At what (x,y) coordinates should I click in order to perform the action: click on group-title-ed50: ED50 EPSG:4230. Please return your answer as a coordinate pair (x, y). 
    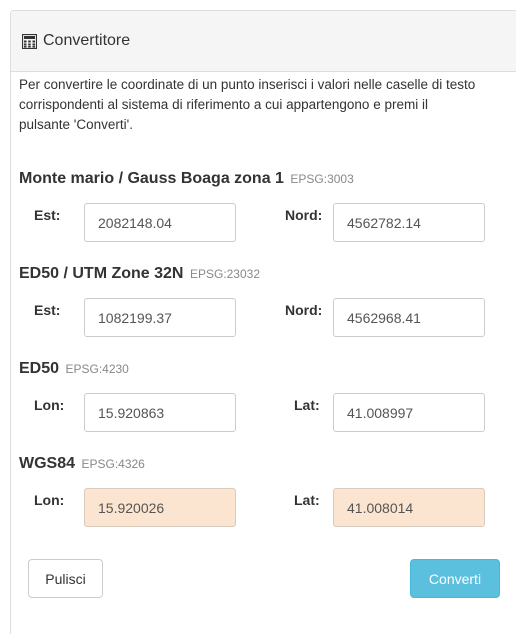
    Looking at the image, I should click on (74, 369).